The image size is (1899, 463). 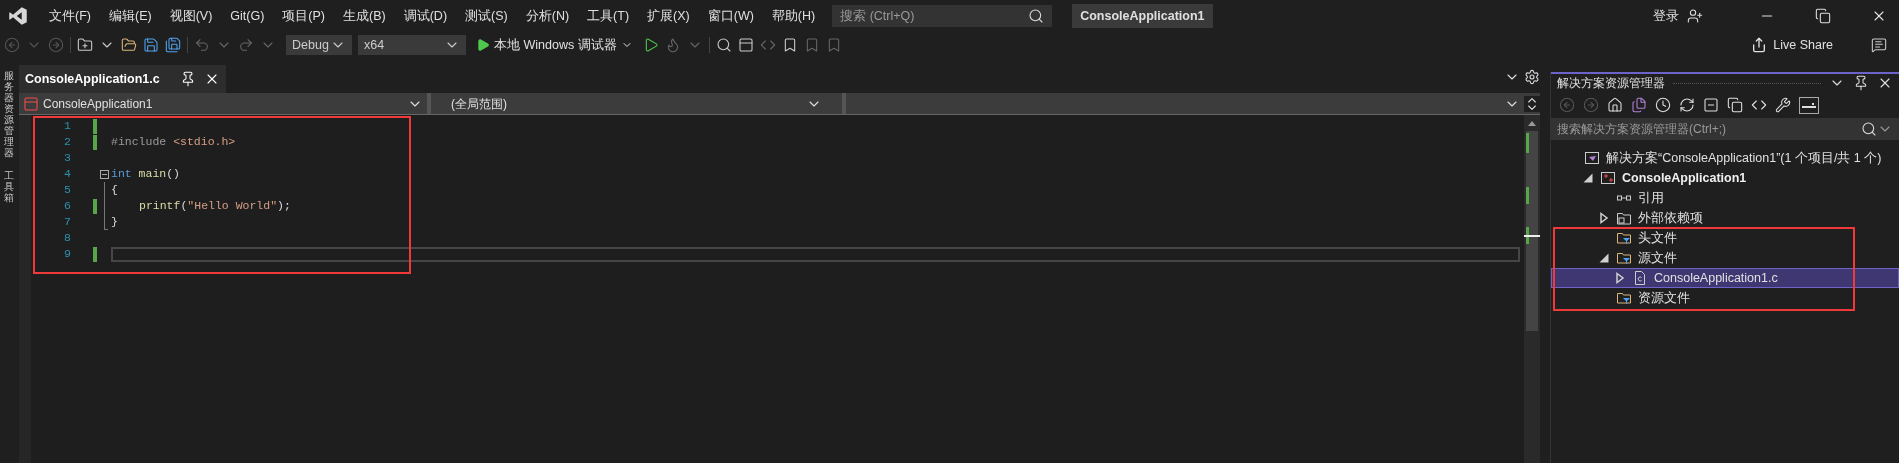 I want to click on scope-name: (全局范围), so click(x=479, y=104).